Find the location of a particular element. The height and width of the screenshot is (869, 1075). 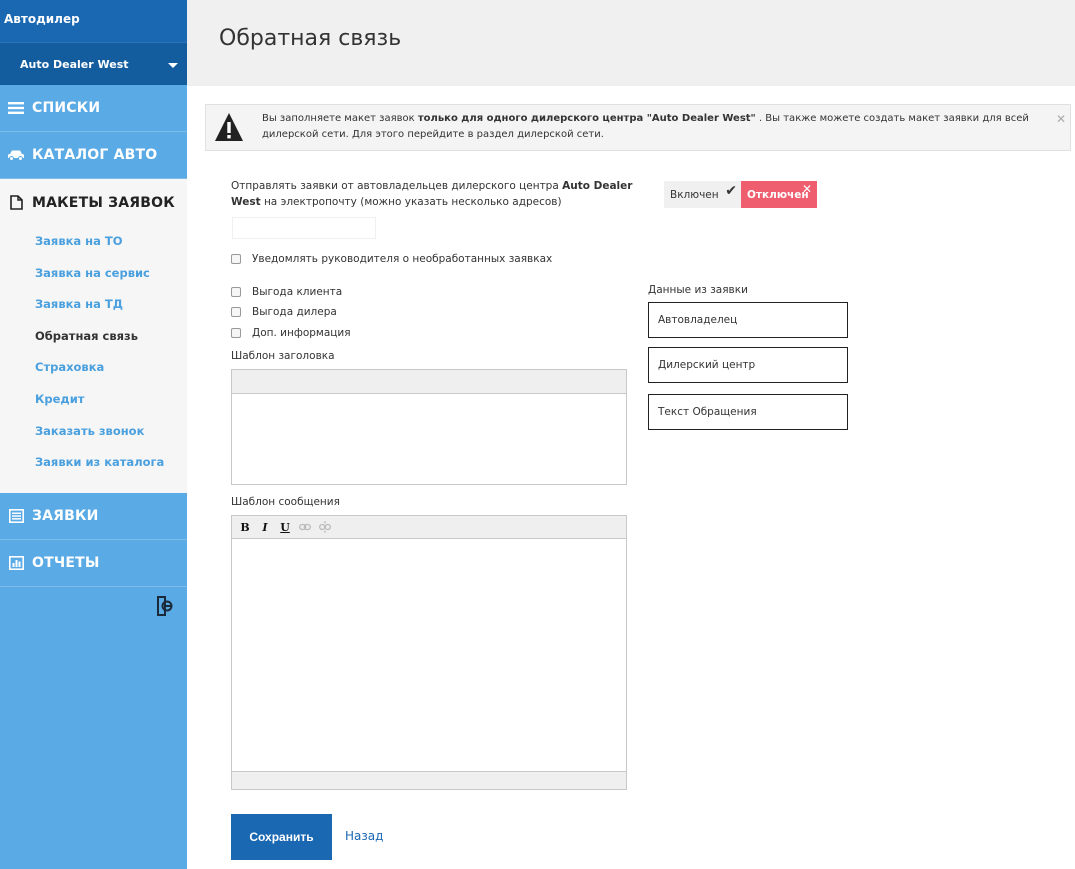

dealer-select: Auto Dealer West is located at coordinates (93, 63).